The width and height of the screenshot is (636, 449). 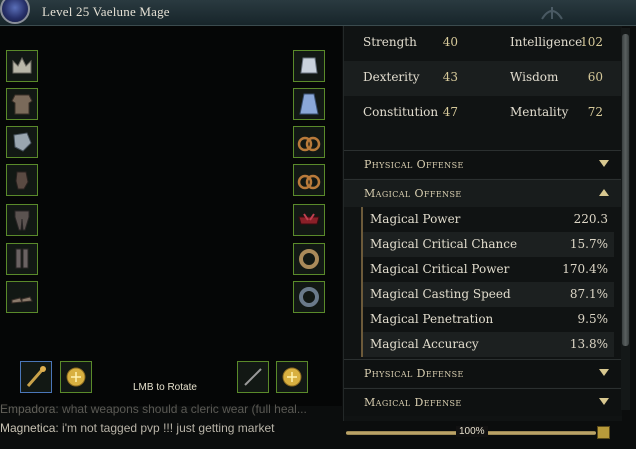 What do you see at coordinates (450, 112) in the screenshot?
I see `attribute-value: 47` at bounding box center [450, 112].